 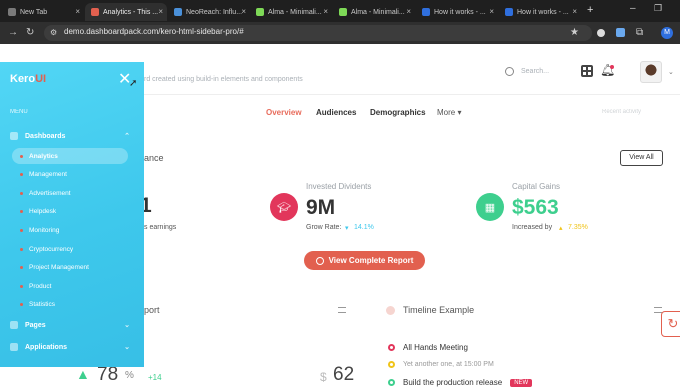 I want to click on applications-icon, so click(x=14, y=347).